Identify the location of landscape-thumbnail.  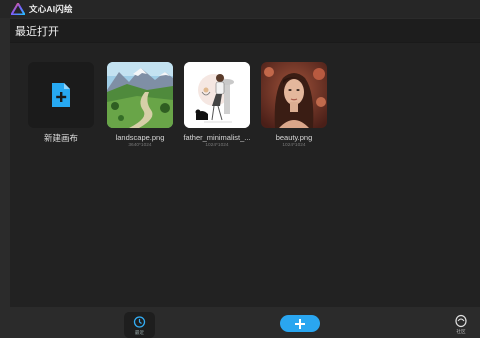
(140, 95).